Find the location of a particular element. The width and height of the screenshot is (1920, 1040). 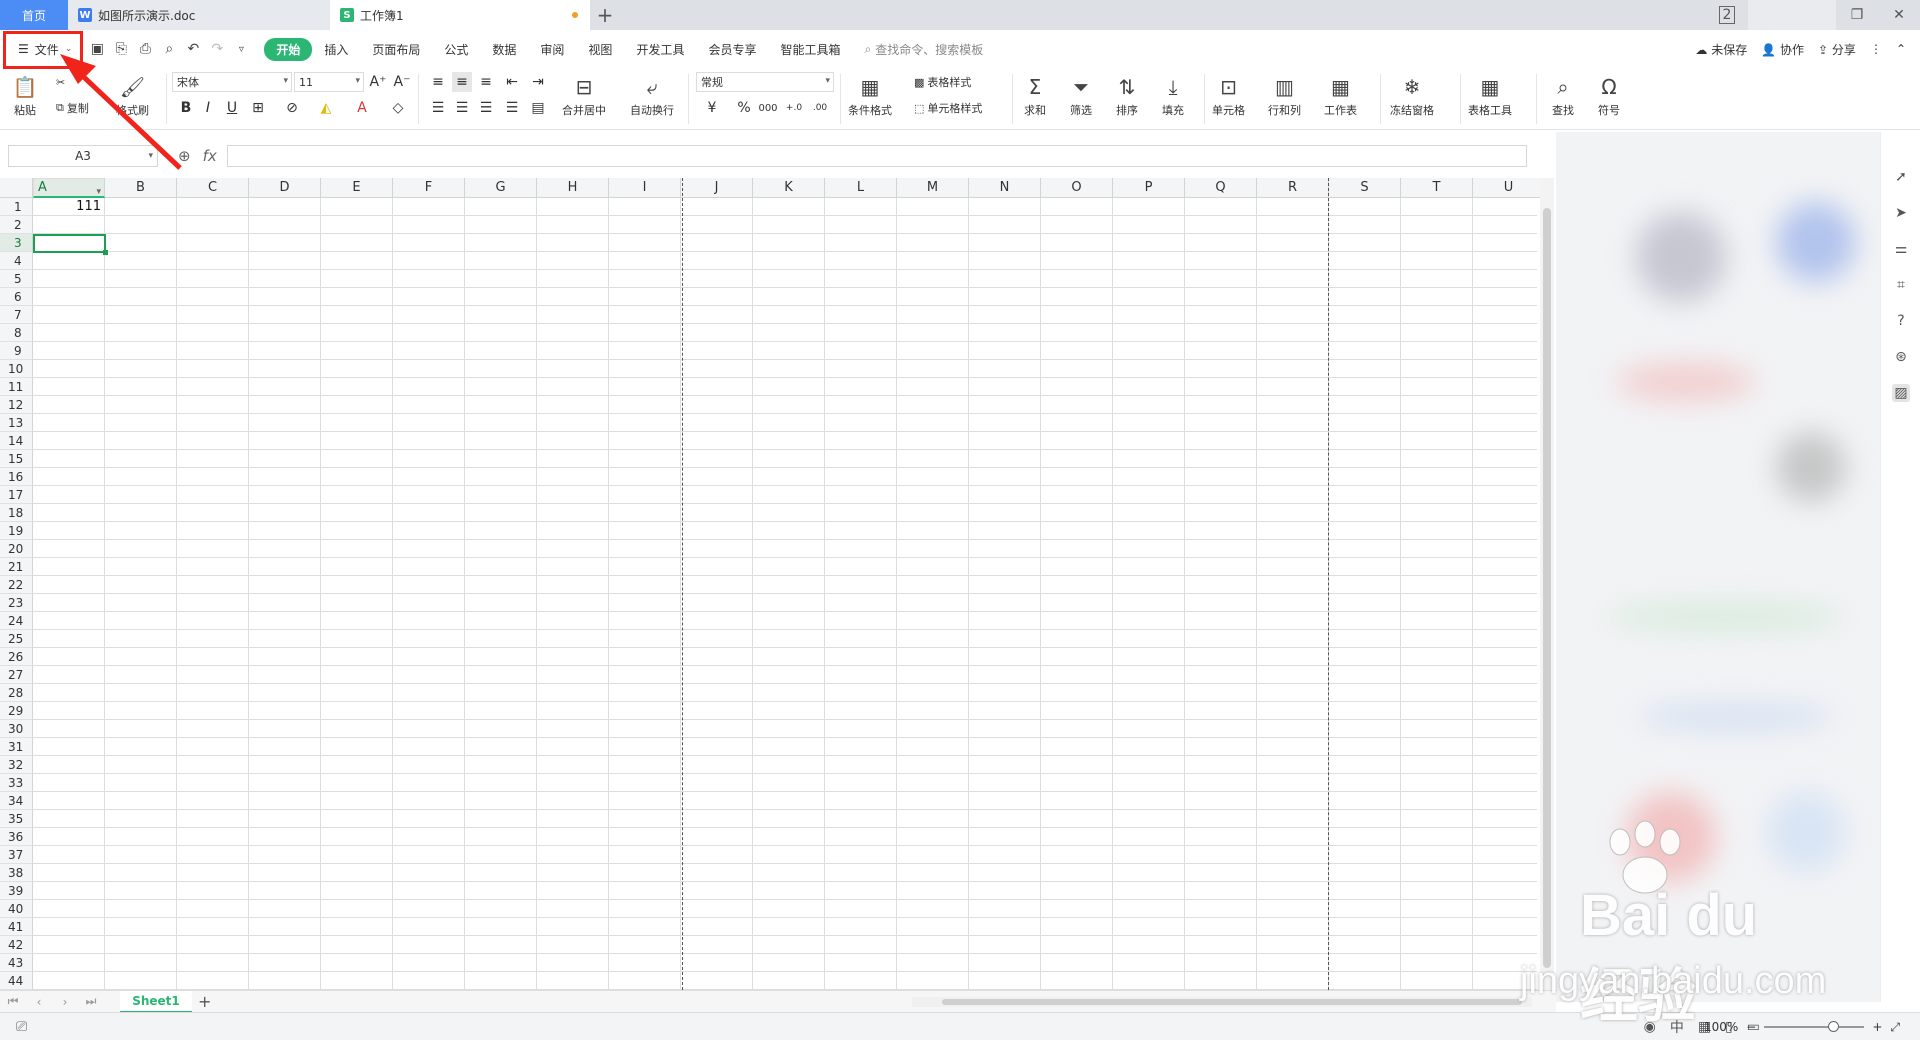

row-header: 3 is located at coordinates (16, 243).